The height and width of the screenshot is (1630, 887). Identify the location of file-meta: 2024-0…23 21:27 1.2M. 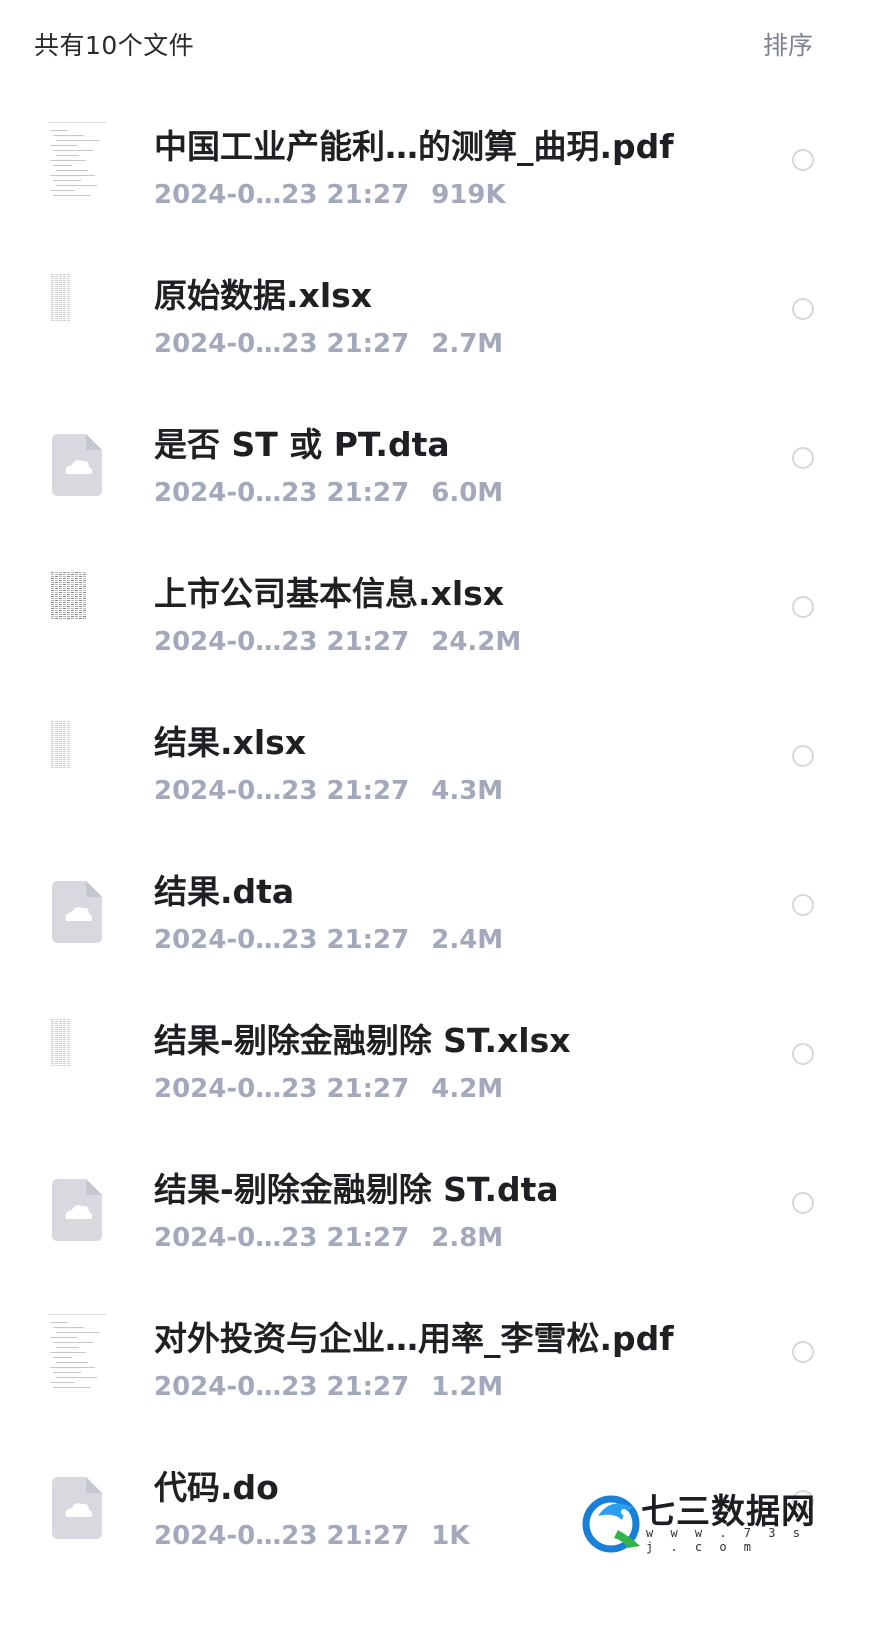
(328, 1387).